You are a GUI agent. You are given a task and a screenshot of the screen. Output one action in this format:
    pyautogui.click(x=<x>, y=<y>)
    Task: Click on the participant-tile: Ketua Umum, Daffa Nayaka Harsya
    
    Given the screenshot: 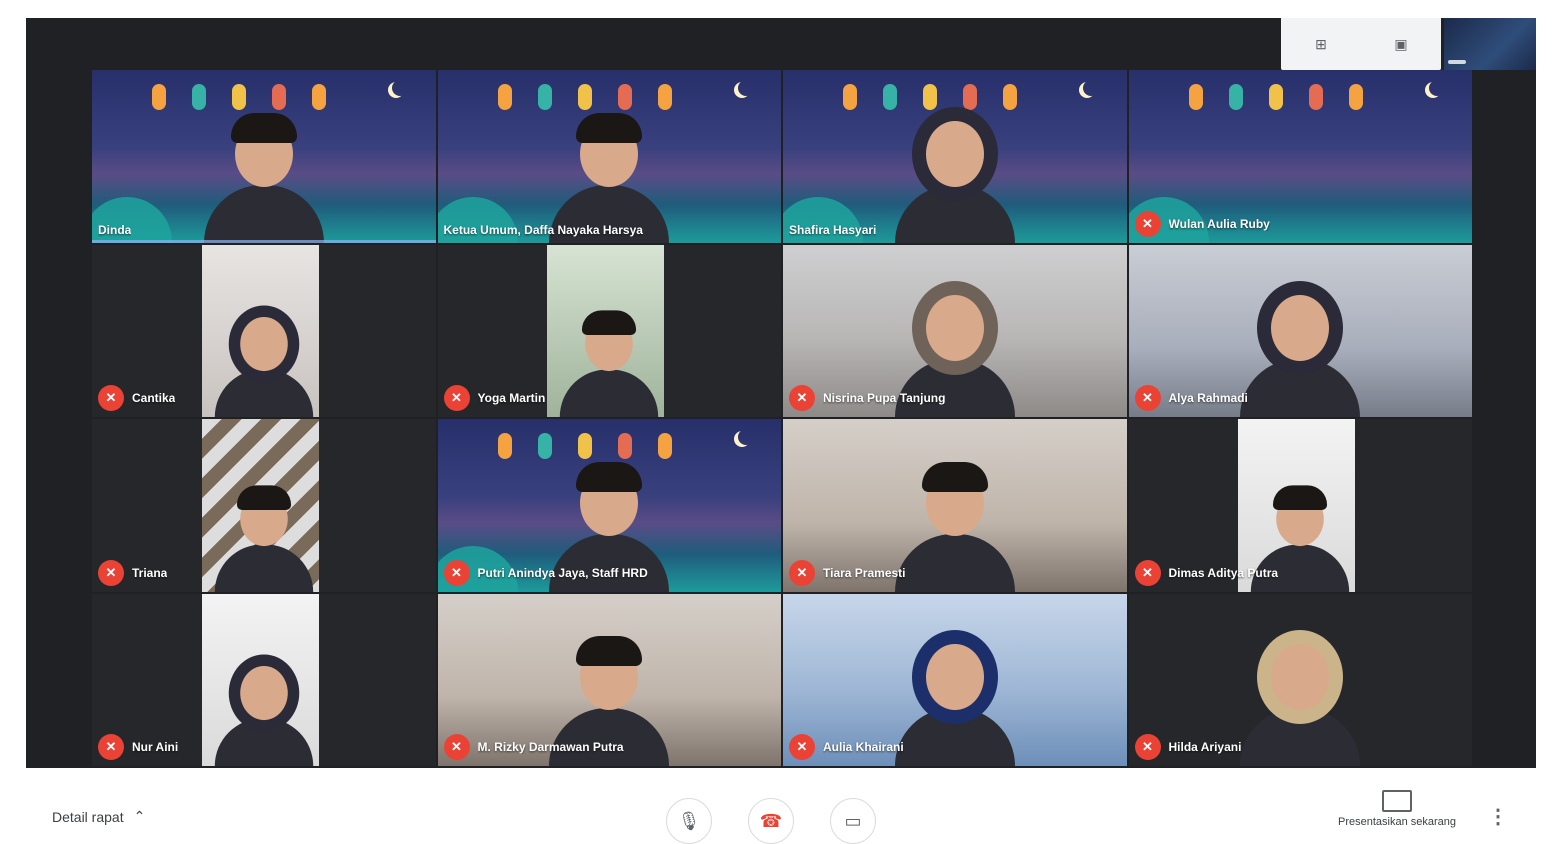 What is the action you would take?
    pyautogui.click(x=609, y=156)
    